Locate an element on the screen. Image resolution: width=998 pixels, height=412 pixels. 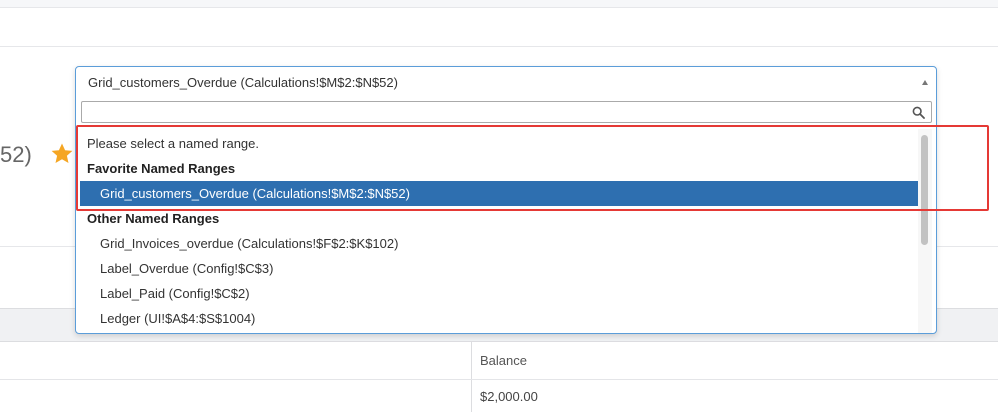
option-group-favorites: Favorite Named Ranges is located at coordinates (161, 168).